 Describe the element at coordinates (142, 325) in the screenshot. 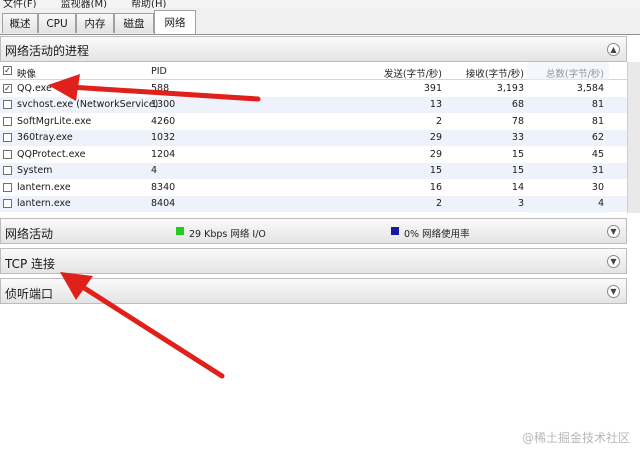

I see `arrow-to-tcp-section` at that location.